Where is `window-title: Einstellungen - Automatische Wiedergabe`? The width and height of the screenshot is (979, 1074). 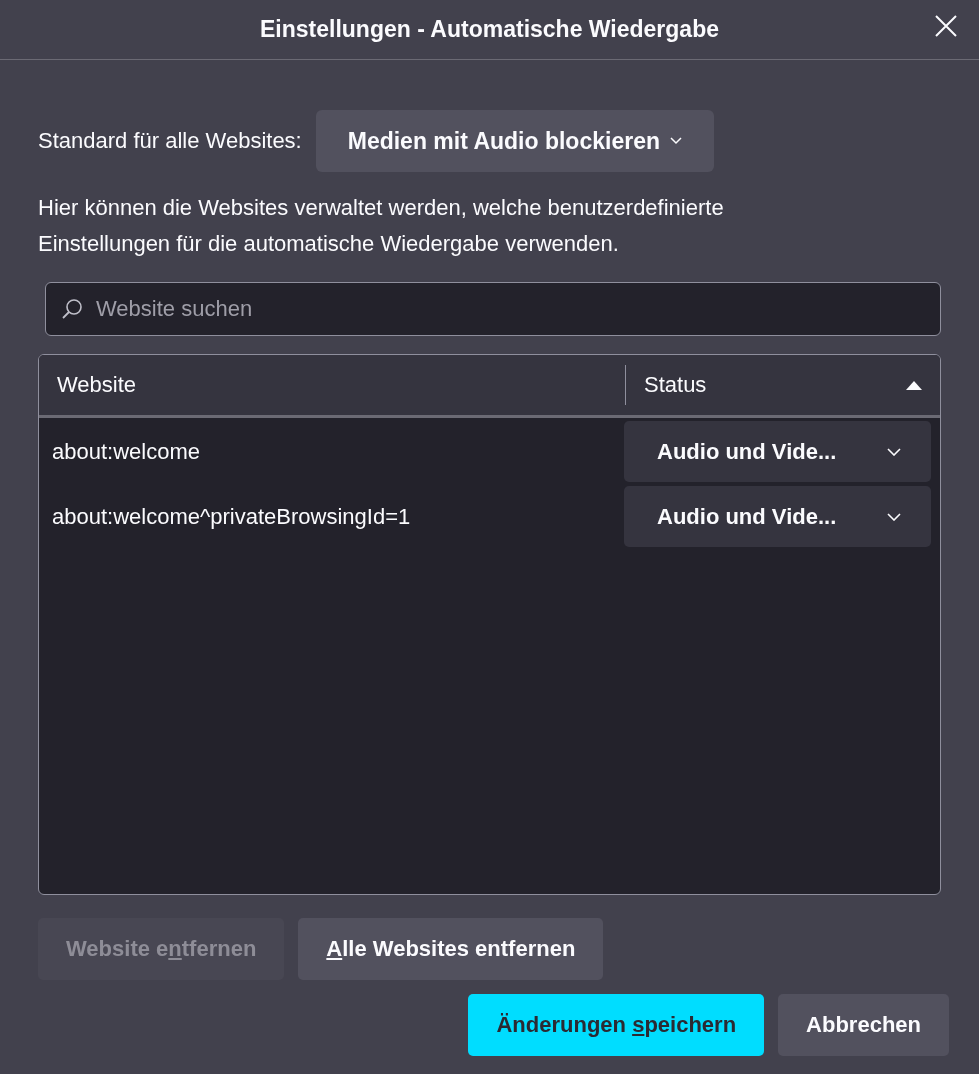 window-title: Einstellungen - Automatische Wiedergabe is located at coordinates (489, 29).